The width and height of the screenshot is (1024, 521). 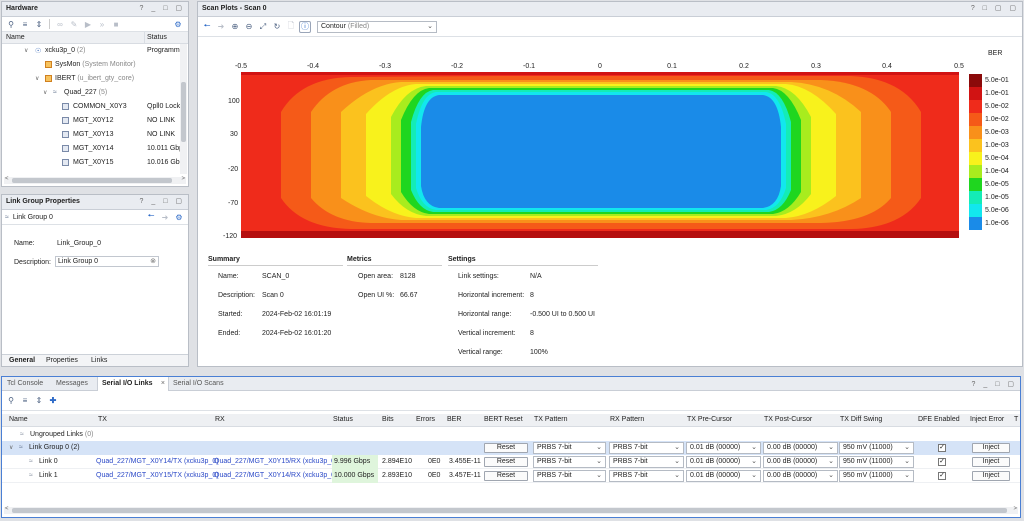 What do you see at coordinates (107, 261) in the screenshot?
I see `description-field: Link Group 0 ⊗` at bounding box center [107, 261].